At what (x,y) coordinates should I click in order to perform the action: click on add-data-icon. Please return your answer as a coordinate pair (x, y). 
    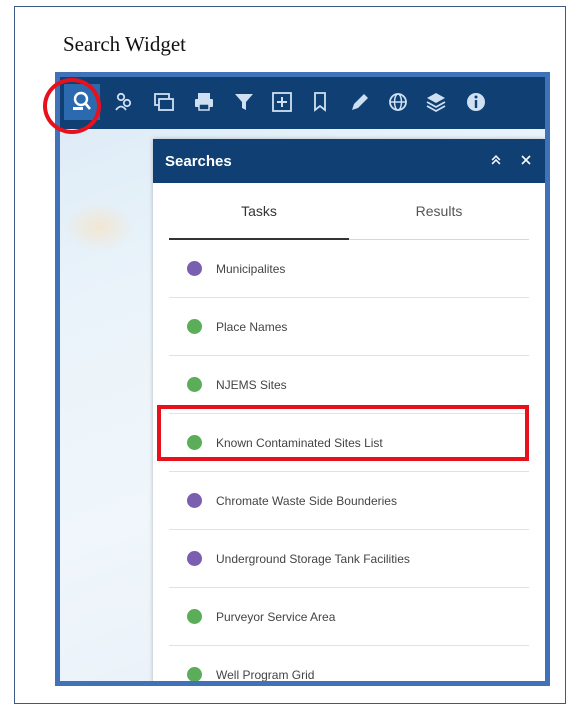
    Looking at the image, I should click on (282, 102).